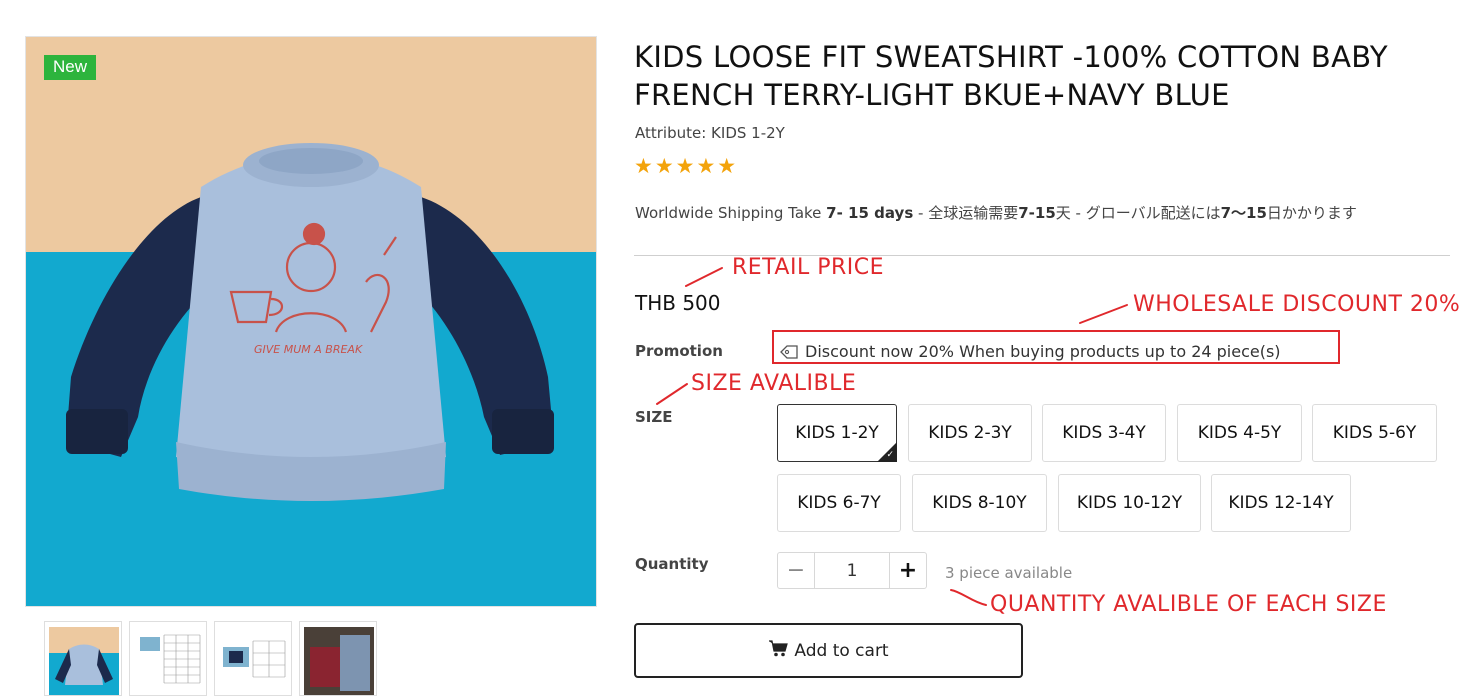 Image resolution: width=1468 pixels, height=696 pixels. Describe the element at coordinates (979, 503) in the screenshot. I see `size-option-kids-8-10y: KIDS 8-10Y` at that location.